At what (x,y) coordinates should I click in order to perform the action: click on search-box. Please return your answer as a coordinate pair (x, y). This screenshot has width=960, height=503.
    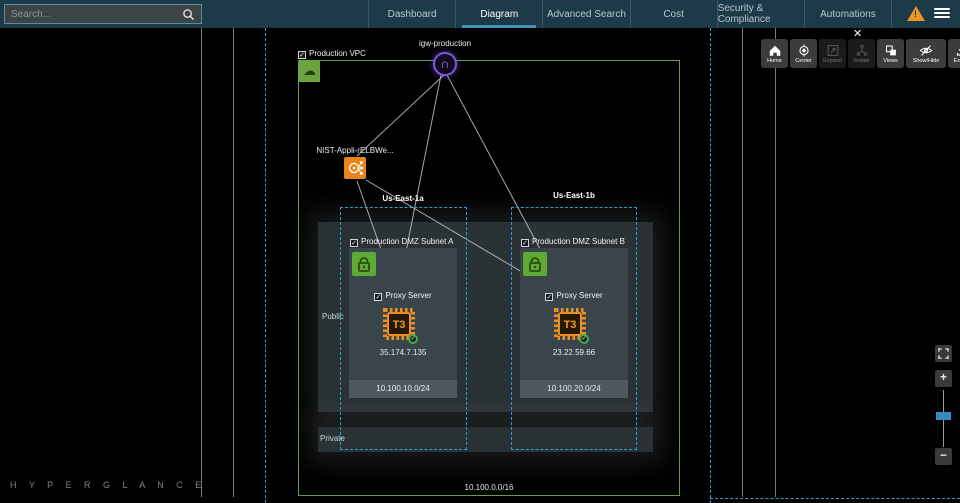
    Looking at the image, I should click on (103, 14).